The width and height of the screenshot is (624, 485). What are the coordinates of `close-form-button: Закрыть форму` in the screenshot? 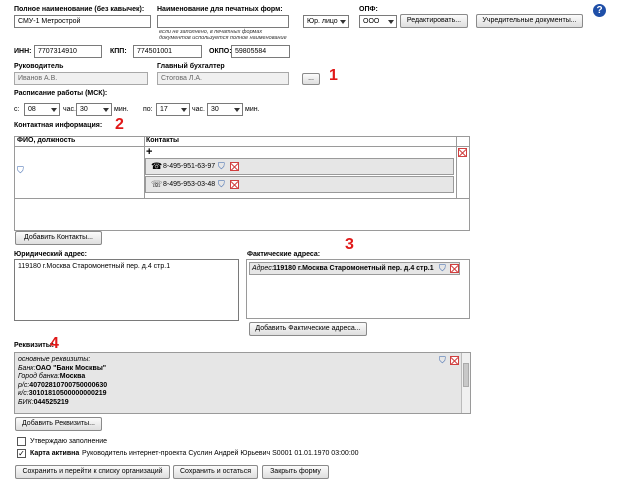 It's located at (295, 472).